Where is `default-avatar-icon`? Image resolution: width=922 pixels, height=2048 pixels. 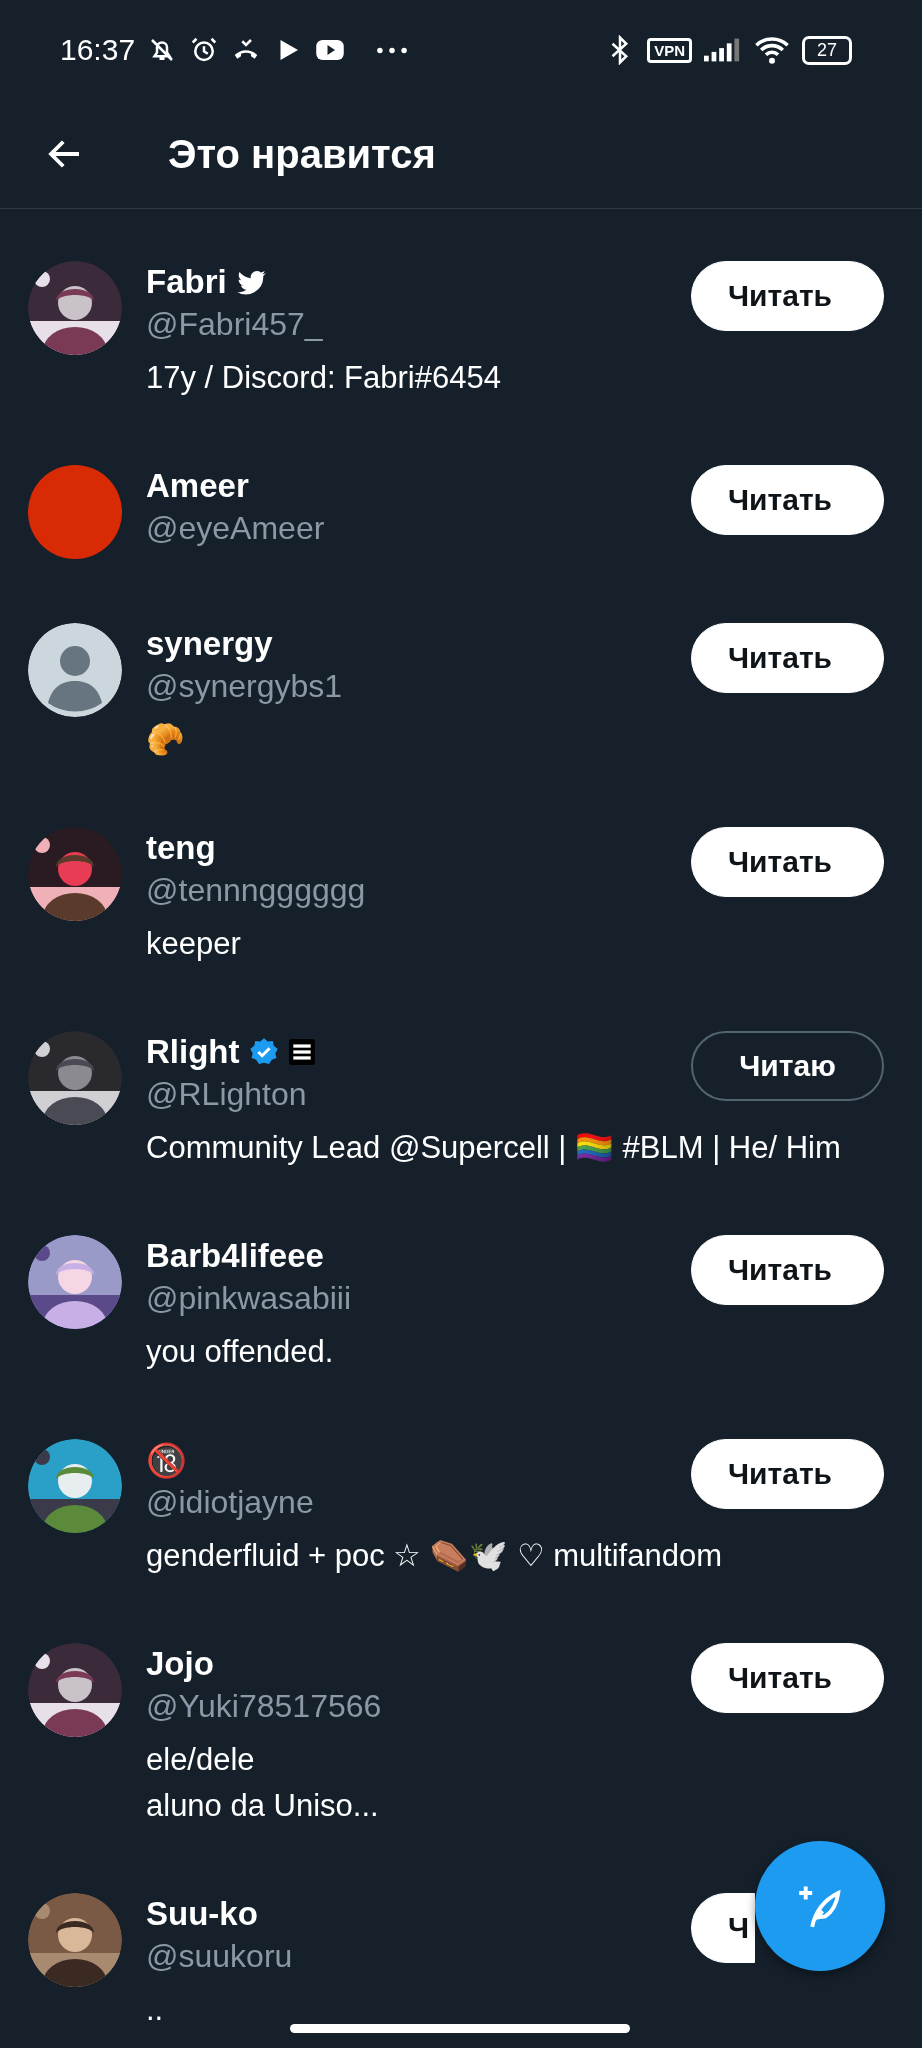
default-avatar-icon is located at coordinates (75, 670).